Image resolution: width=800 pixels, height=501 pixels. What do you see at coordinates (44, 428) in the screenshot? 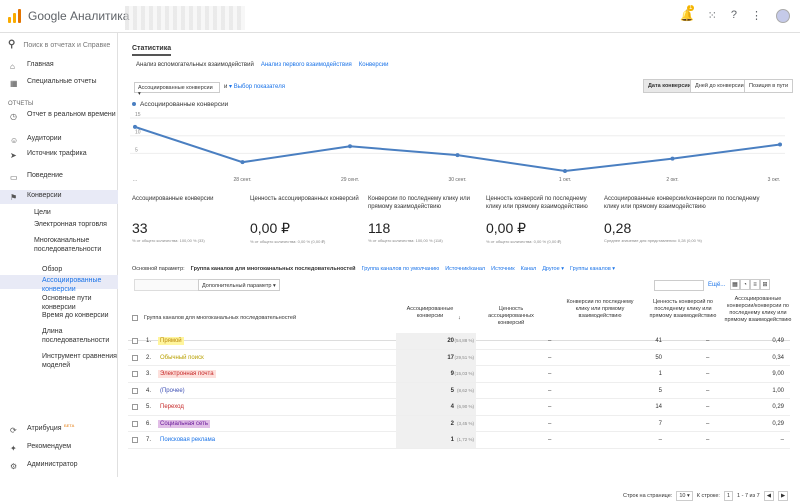
I see `sidebar-item-label: Атрибуция` at bounding box center [44, 428].